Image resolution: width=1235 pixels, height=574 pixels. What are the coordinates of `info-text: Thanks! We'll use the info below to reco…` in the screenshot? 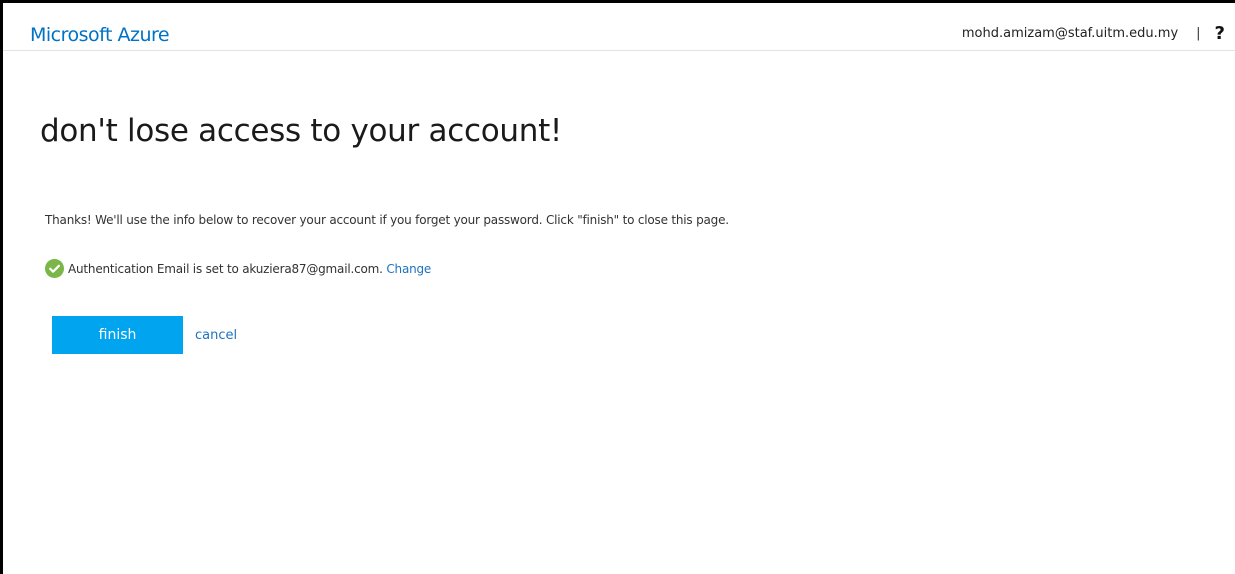 It's located at (387, 220).